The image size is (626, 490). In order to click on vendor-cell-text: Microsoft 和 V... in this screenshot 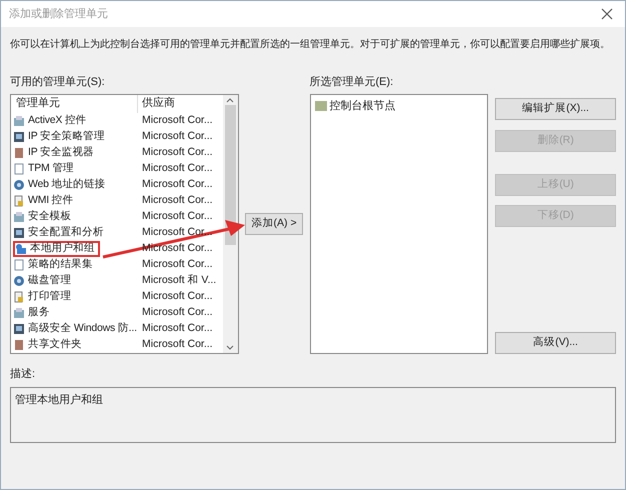, I will do `click(178, 280)`.